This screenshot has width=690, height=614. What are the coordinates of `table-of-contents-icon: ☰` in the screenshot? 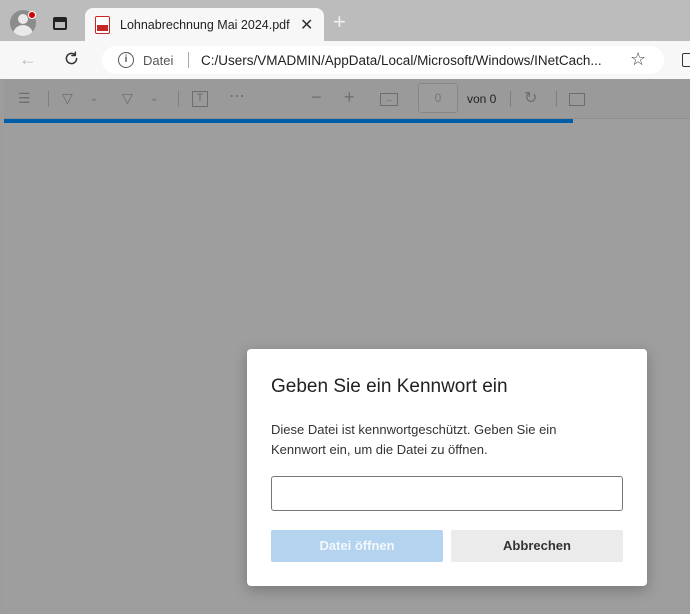 It's located at (24, 98).